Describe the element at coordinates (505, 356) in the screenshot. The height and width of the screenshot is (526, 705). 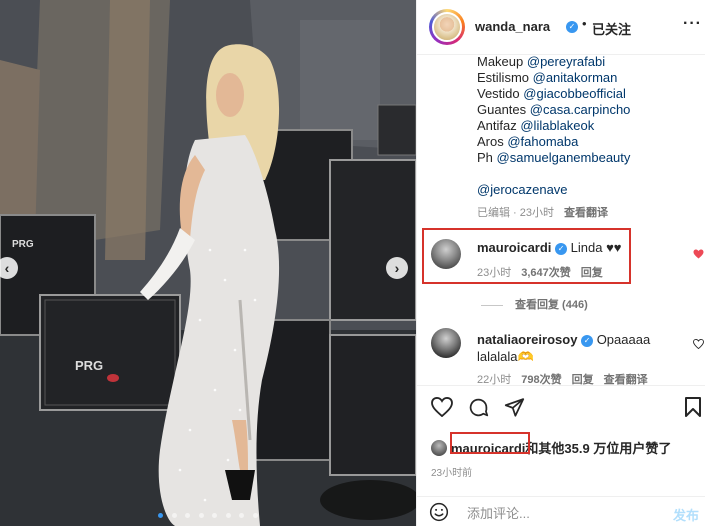
I see `comment-body-continued: lalalala🫶` at that location.